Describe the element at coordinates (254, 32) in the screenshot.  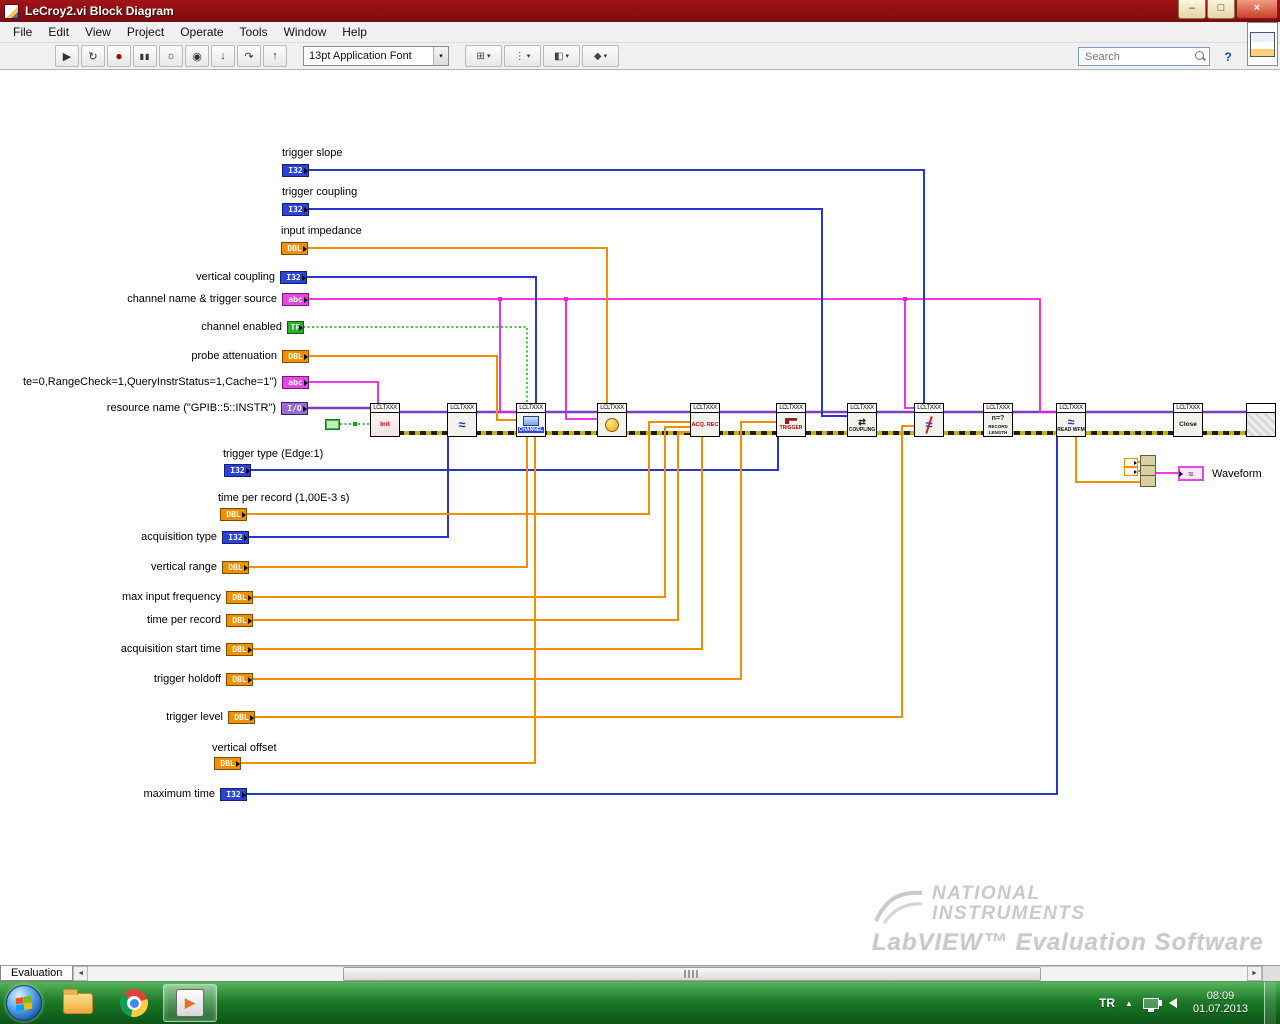
I see `menu-tools: Tools` at that location.